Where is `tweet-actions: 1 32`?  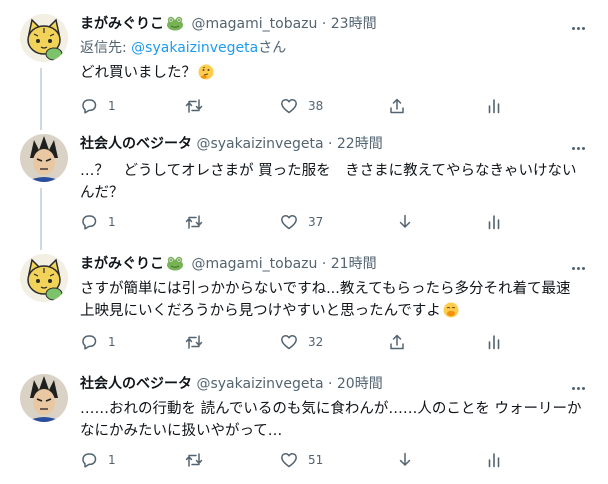
tweet-actions: 1 32 is located at coordinates (295, 342).